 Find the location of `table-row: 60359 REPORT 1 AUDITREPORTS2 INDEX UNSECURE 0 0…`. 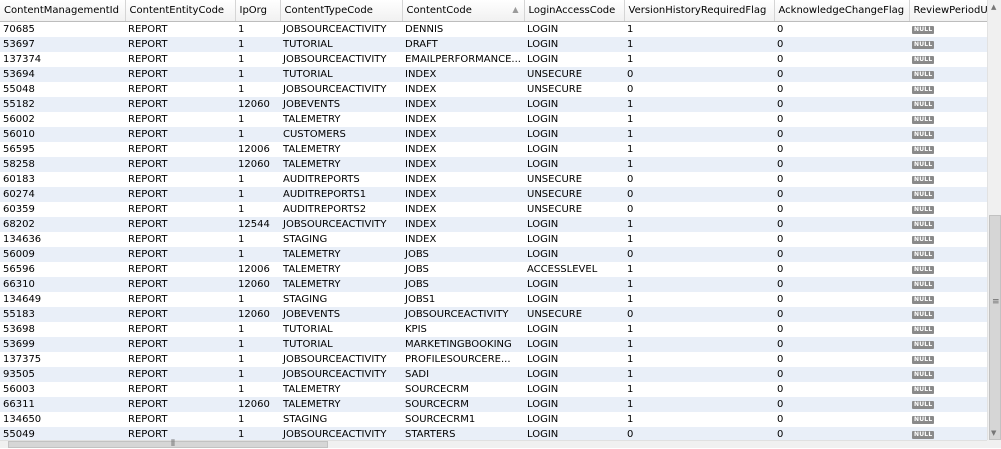

table-row: 60359 REPORT 1 AUDITREPORTS2 INDEX UNSECURE 0 0… is located at coordinates (493, 209).